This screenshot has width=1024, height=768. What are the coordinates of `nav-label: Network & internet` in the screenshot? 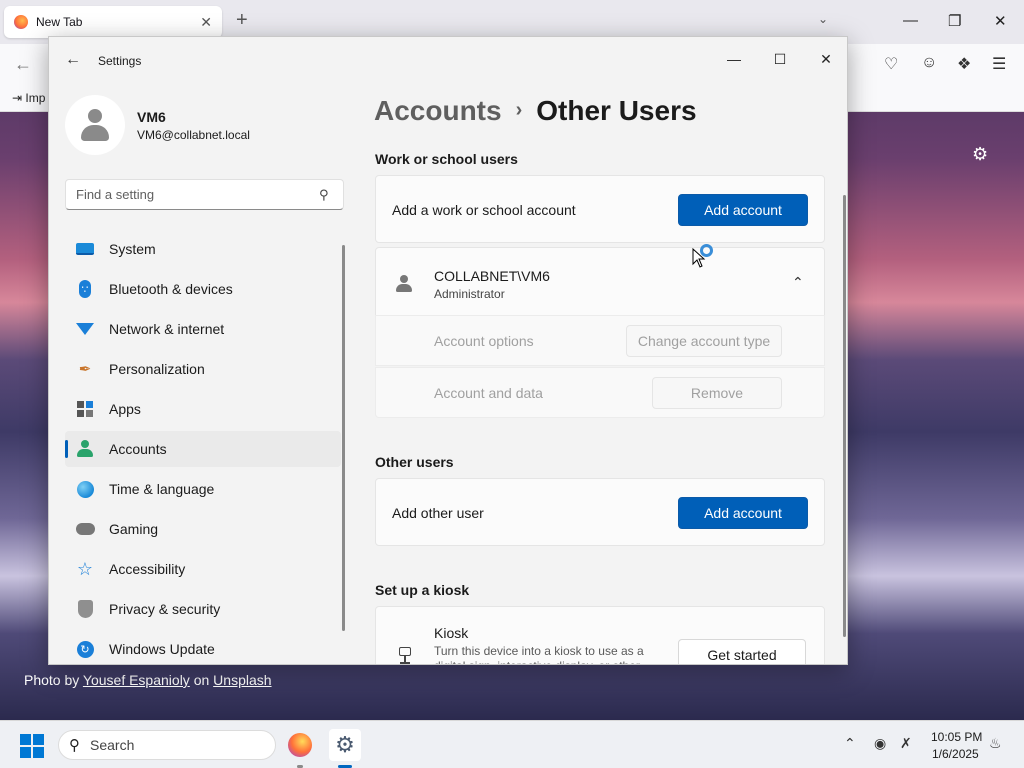 It's located at (167, 329).